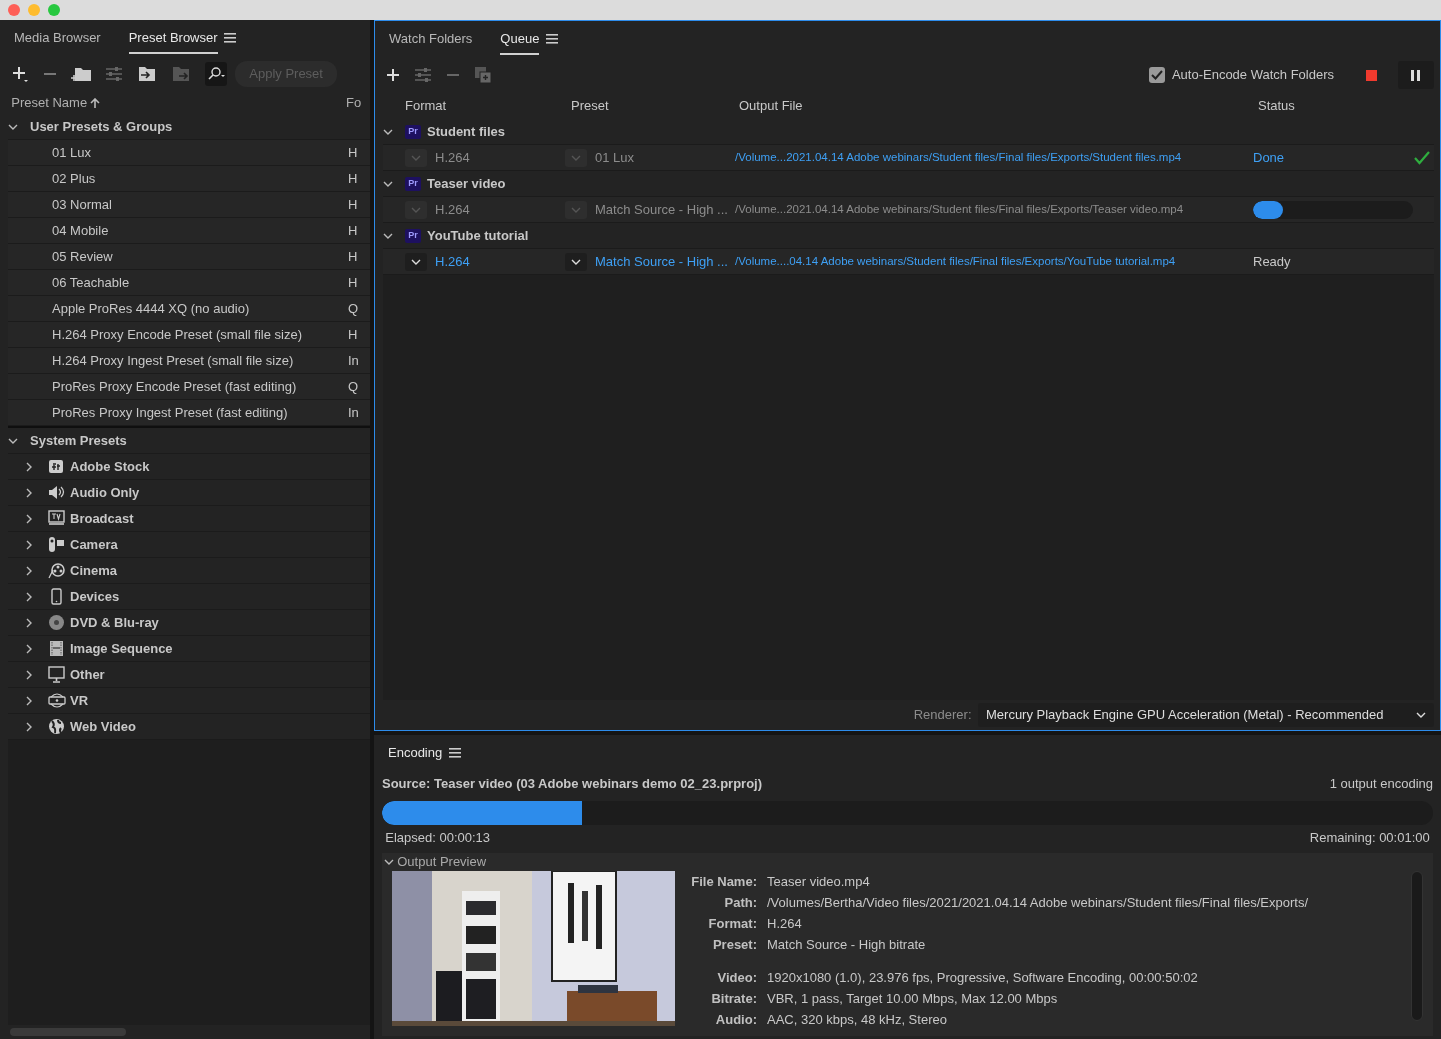 This screenshot has width=1441, height=1039. Describe the element at coordinates (1038, 903) in the screenshot. I see `info-value: /Volumes/Bertha/Video files/2021/2021.04.14 Adobe webinars/Student files/Final files/Exports/` at that location.